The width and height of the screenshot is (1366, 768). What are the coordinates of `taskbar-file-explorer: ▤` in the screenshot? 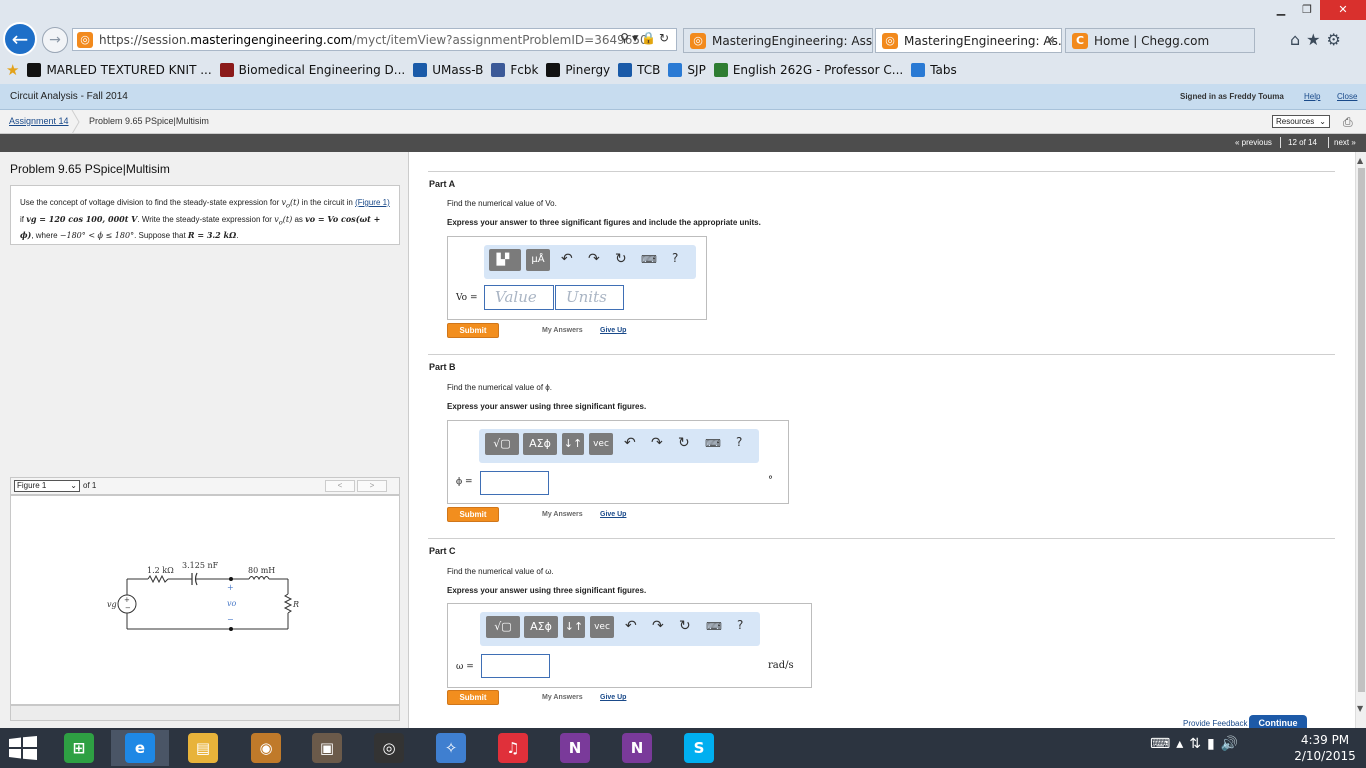 It's located at (203, 748).